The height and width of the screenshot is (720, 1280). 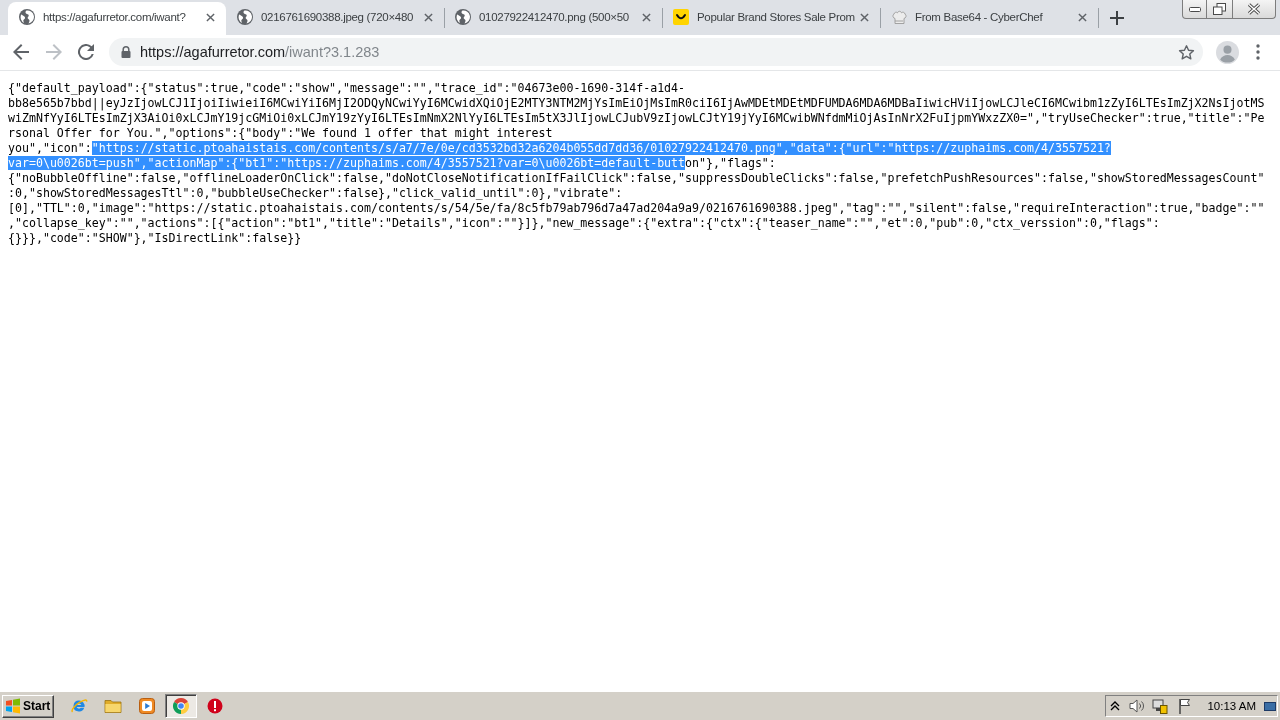 What do you see at coordinates (117, 18) in the screenshot?
I see `browser-tab: https://agafurretor.com/iwant?` at bounding box center [117, 18].